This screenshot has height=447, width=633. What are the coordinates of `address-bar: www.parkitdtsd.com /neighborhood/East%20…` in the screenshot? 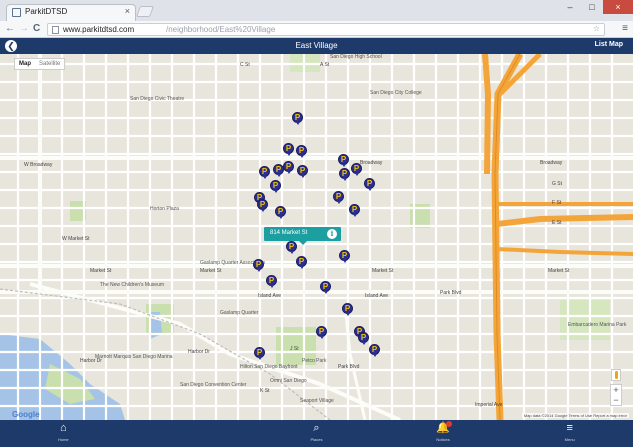 It's located at (326, 29).